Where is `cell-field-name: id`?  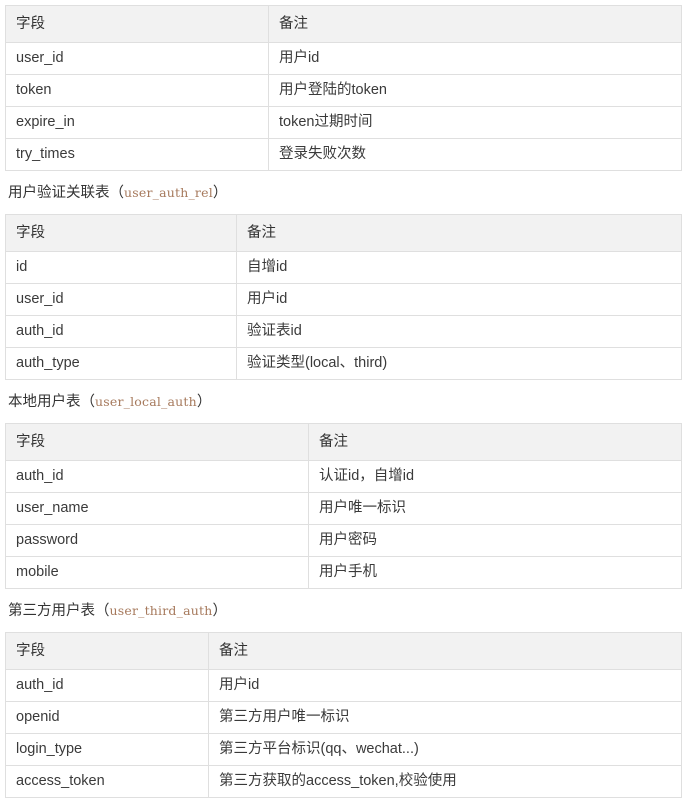
cell-field-name: id is located at coordinates (121, 267).